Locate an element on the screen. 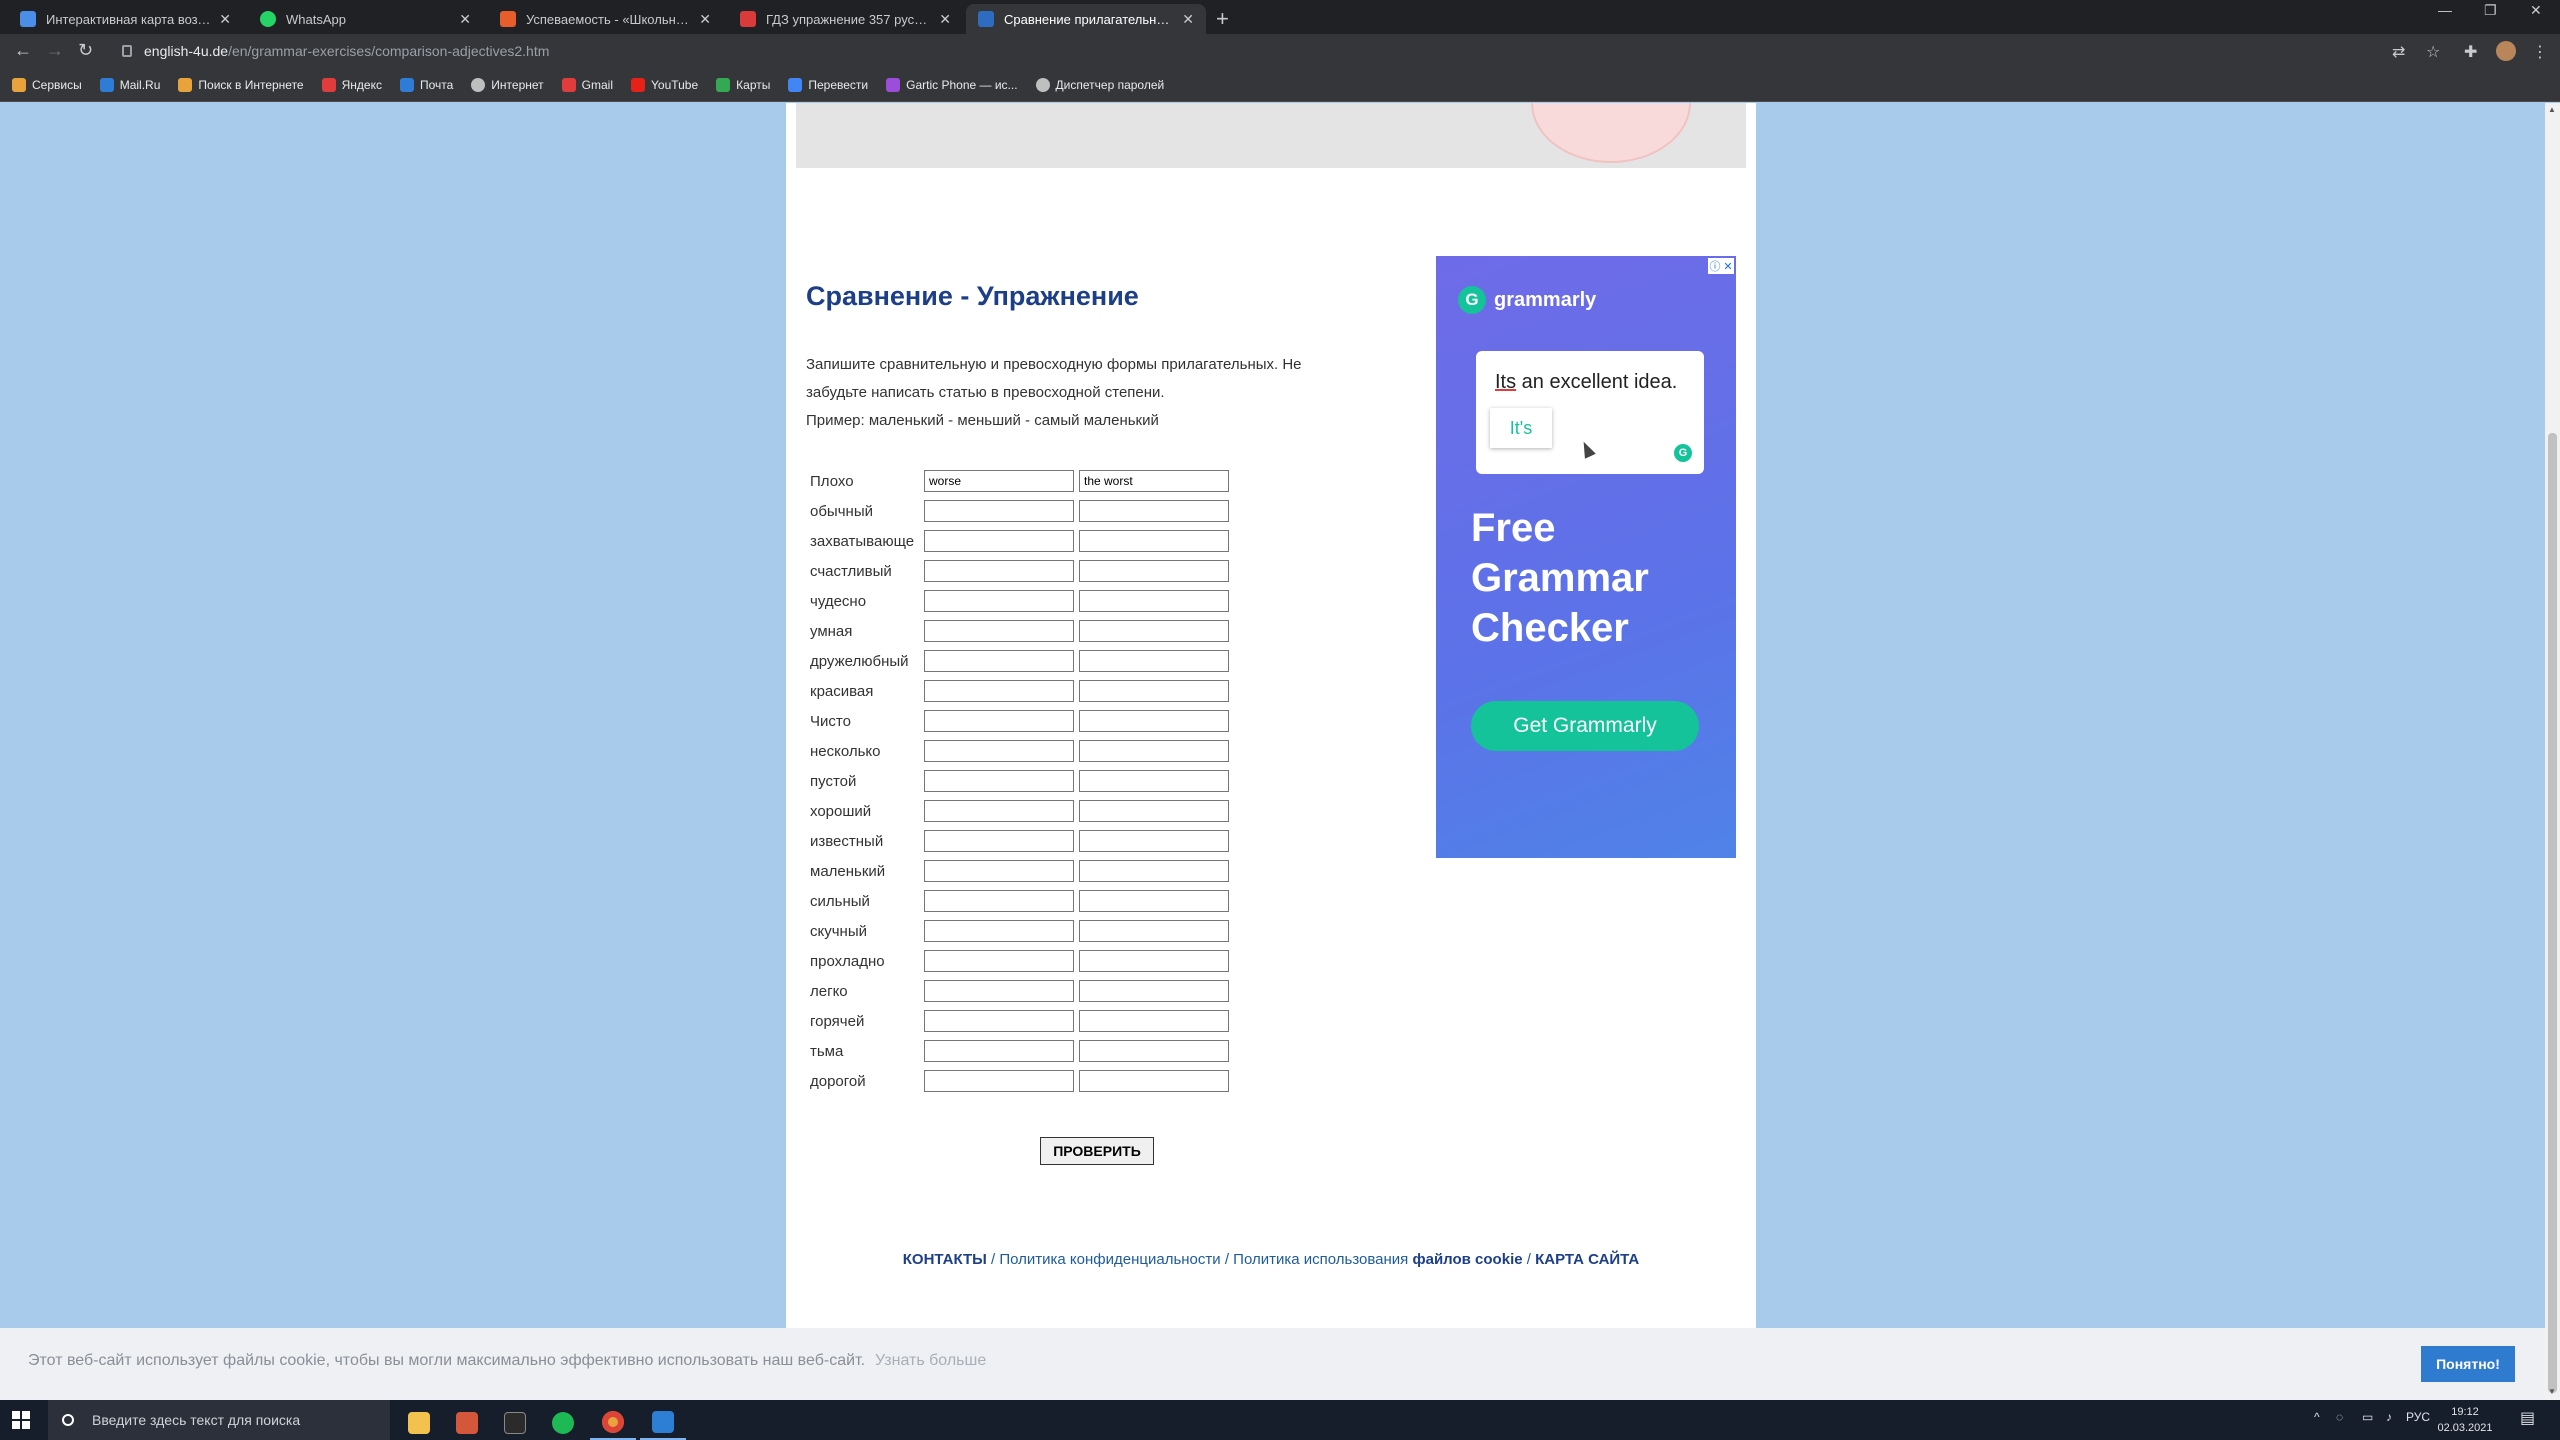 The height and width of the screenshot is (1440, 2560). cookie-policy-link: Политика использования is located at coordinates (1320, 1259).